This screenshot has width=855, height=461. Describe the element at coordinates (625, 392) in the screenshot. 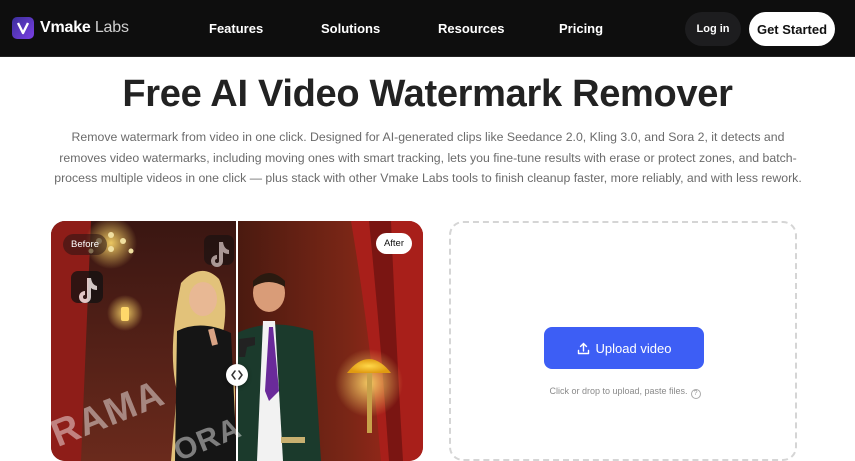

I see `upload-hint: Click or drop to upload, paste files.?` at that location.